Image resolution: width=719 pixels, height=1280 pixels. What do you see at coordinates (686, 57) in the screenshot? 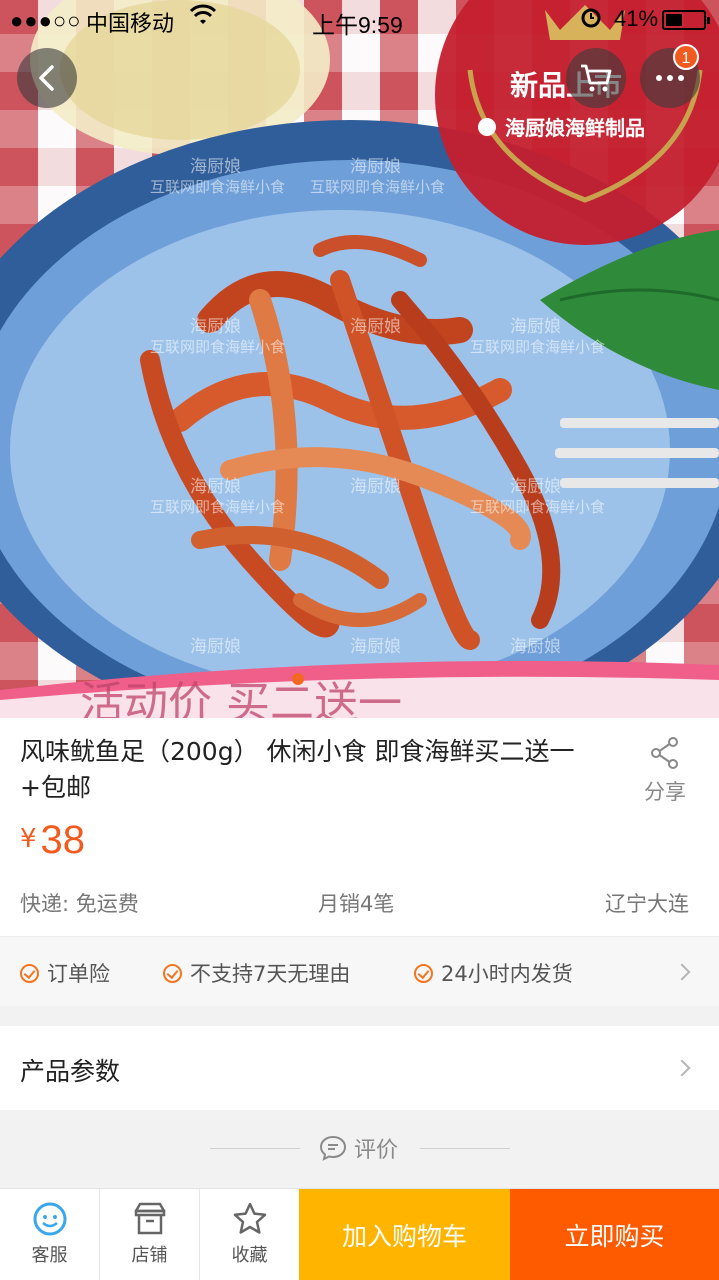
I see `cart-count-badge: 1` at bounding box center [686, 57].